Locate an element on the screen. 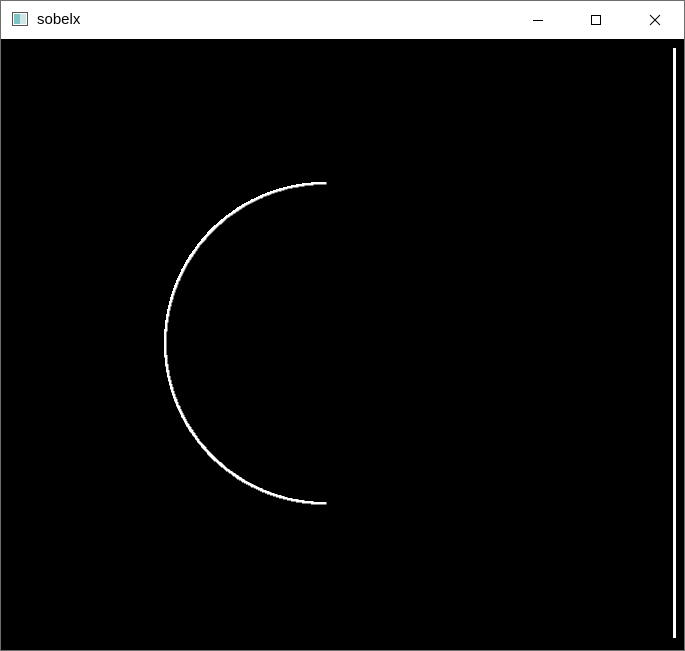  app-window-icon is located at coordinates (20, 19).